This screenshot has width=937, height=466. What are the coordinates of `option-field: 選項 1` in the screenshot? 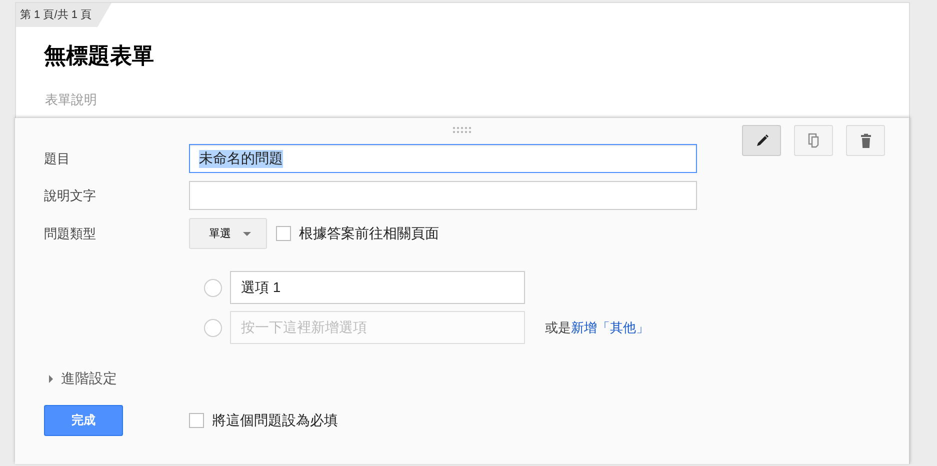 It's located at (377, 287).